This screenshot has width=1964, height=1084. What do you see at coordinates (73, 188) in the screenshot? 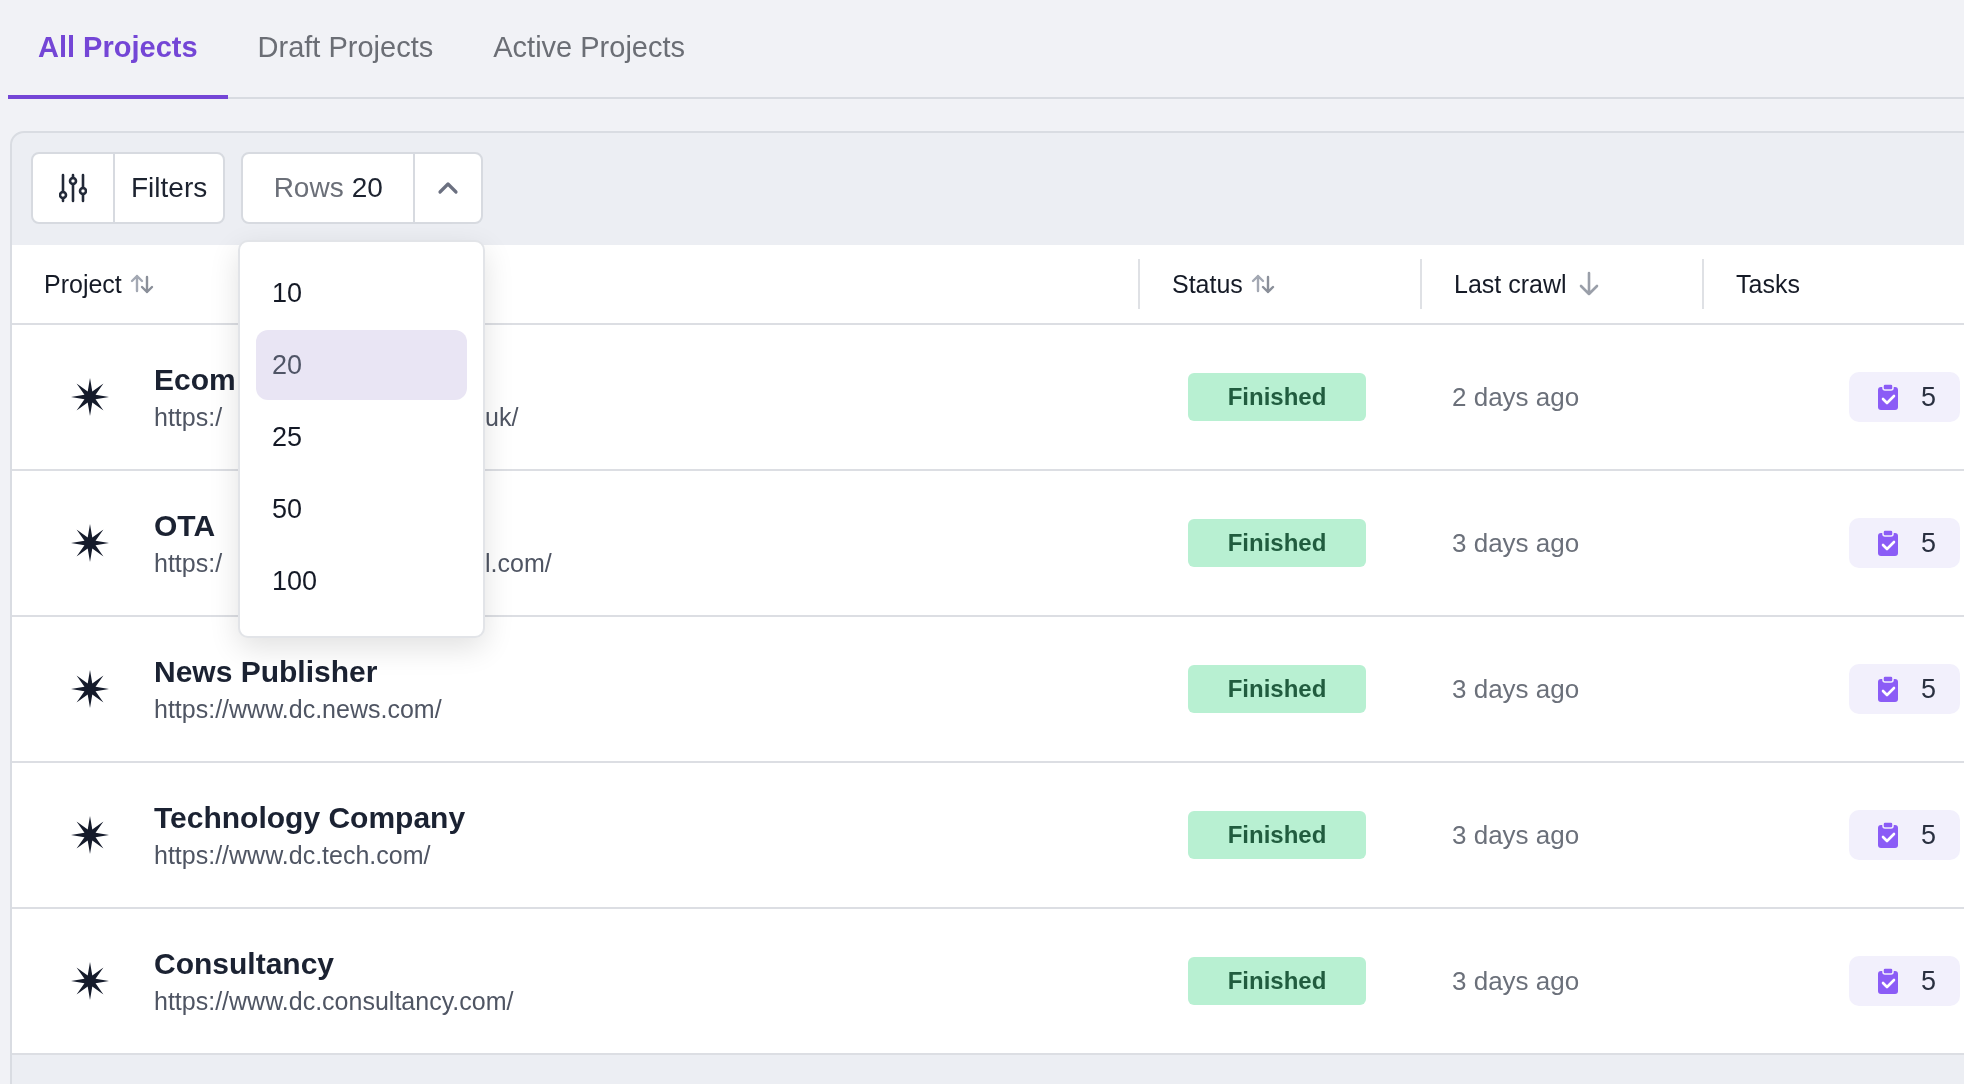
I see `sliders-icon` at bounding box center [73, 188].